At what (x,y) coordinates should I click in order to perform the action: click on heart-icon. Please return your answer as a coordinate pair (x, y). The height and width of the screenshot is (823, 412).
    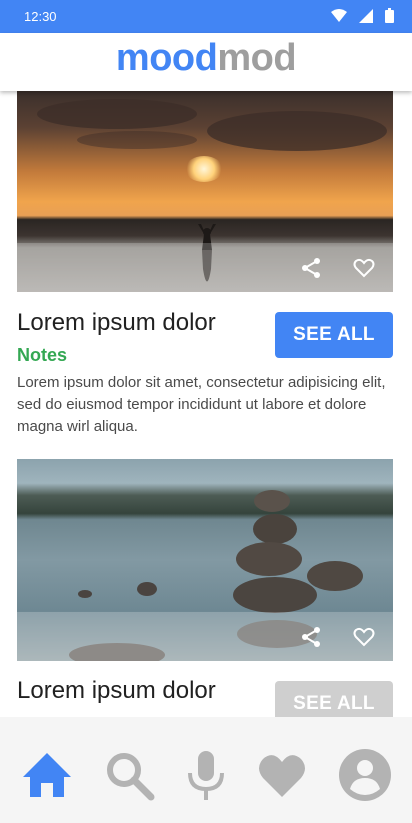
    Looking at the image, I should click on (282, 776).